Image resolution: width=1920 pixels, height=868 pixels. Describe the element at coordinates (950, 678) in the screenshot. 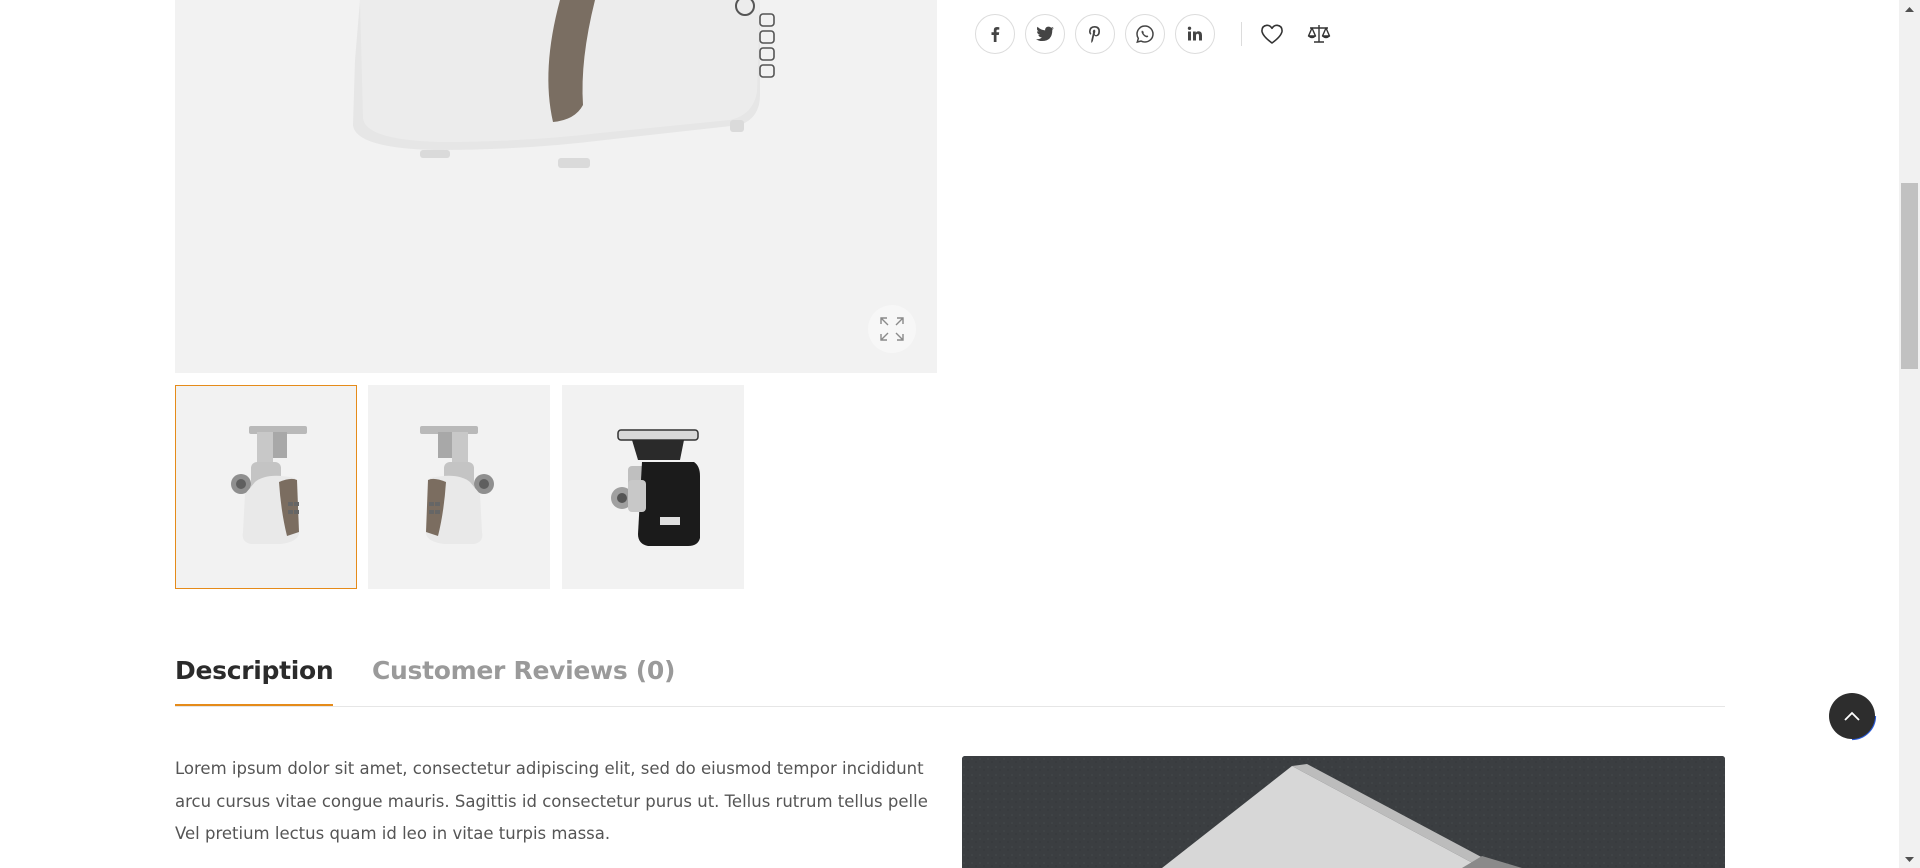

I see `product-tabs: Description Customer Reviews (0)` at that location.